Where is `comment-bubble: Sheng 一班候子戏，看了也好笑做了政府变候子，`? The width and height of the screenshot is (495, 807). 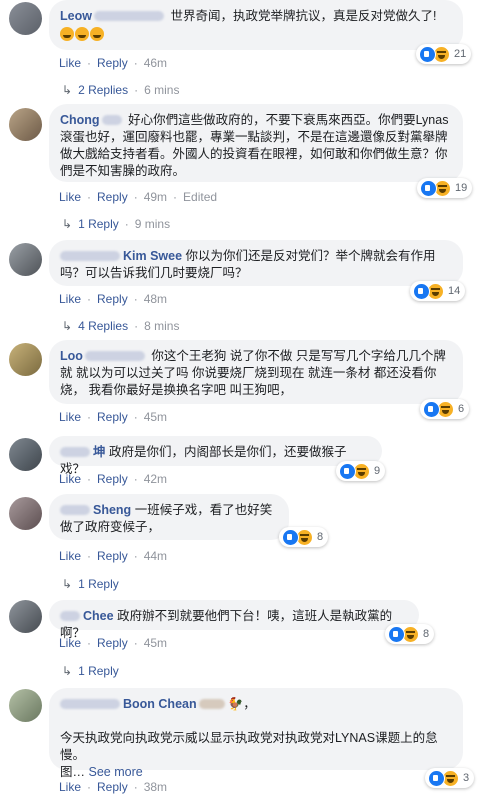 comment-bubble: Sheng 一班候子戏，看了也好笑做了政府变候子， is located at coordinates (169, 517).